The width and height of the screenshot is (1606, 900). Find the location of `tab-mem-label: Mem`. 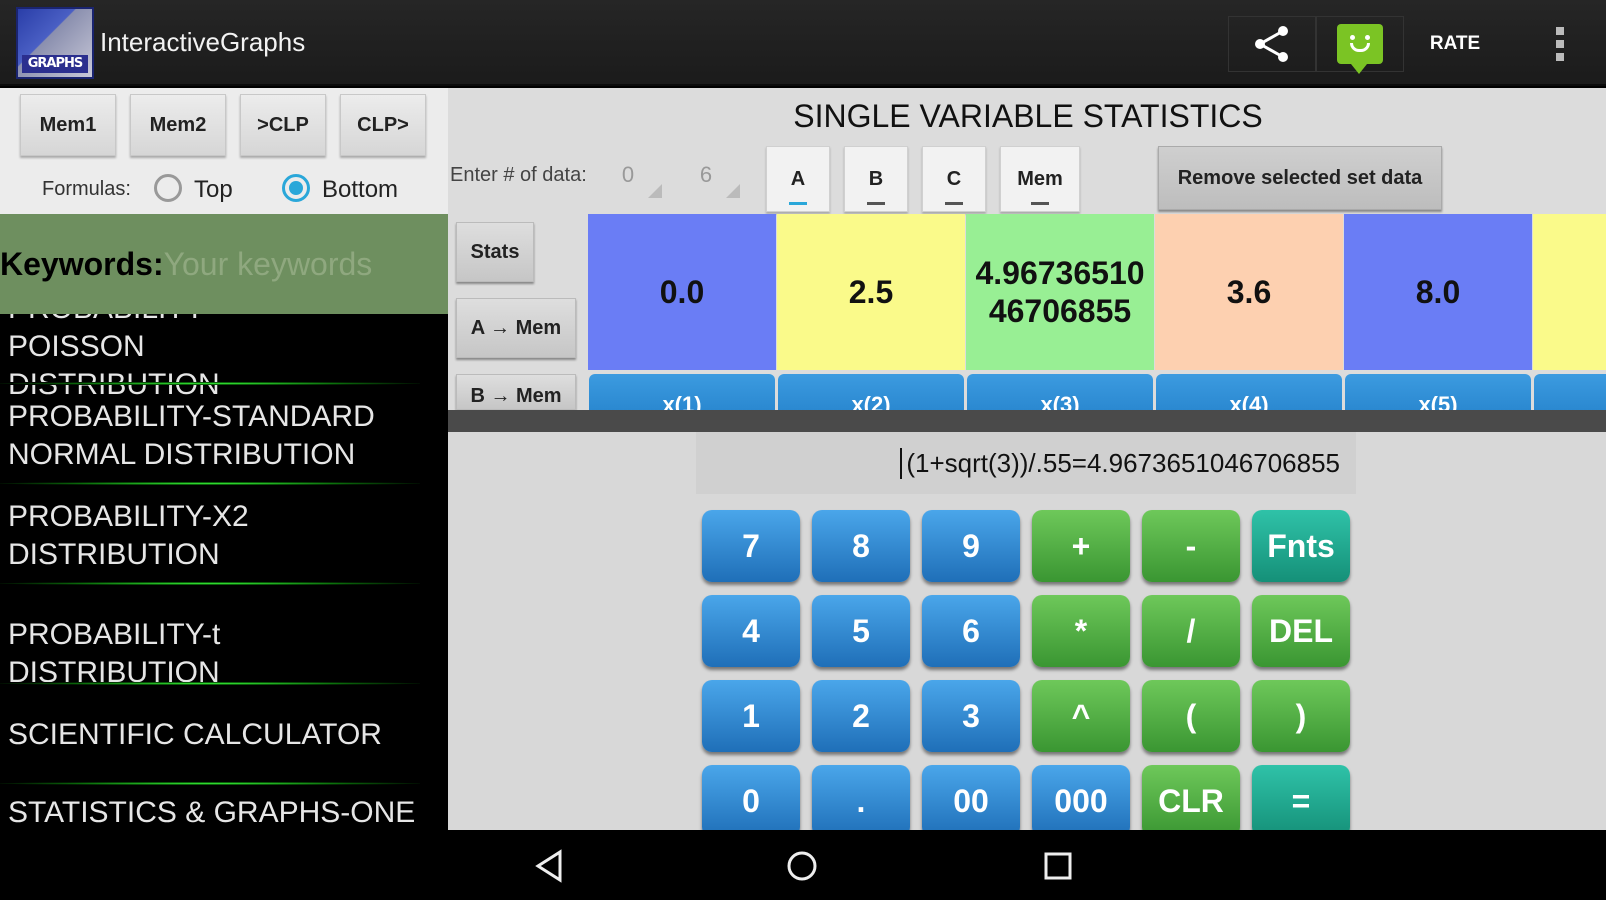

tab-mem-label: Mem is located at coordinates (1040, 178).